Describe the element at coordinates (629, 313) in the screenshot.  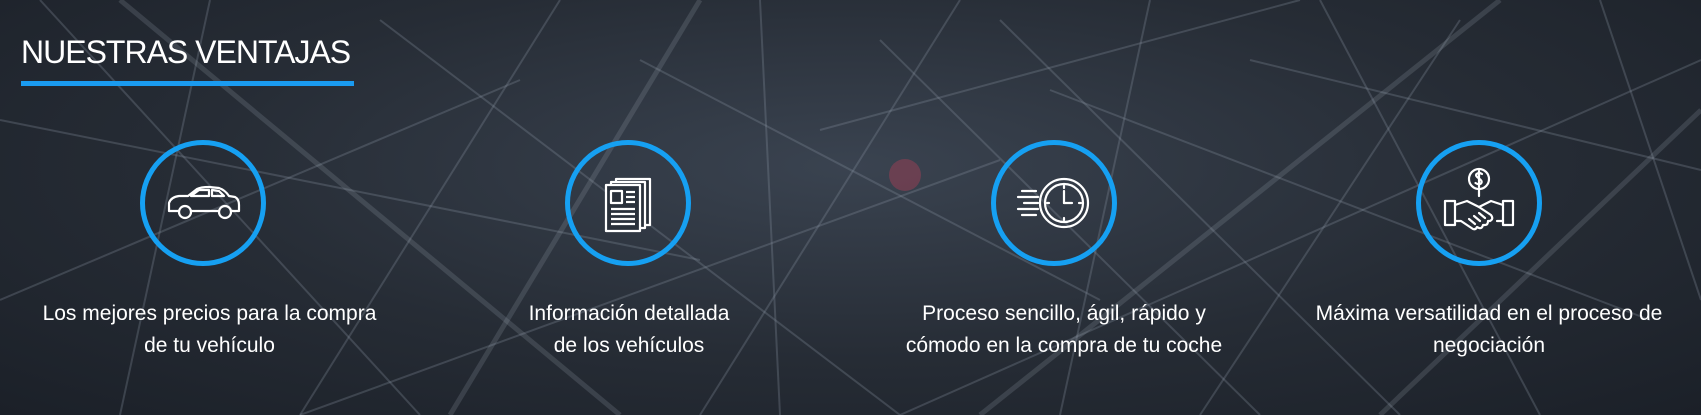
I see `caption-line-1: Información detallada` at that location.